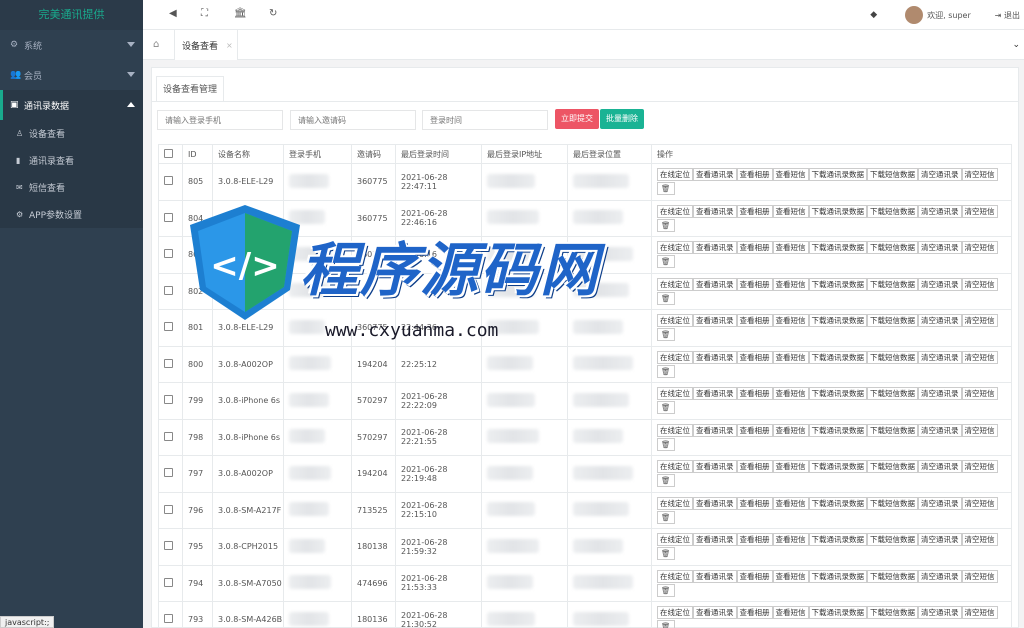 The image size is (1024, 628). Describe the element at coordinates (158, 44) in the screenshot. I see `home-icon: ⌂` at that location.